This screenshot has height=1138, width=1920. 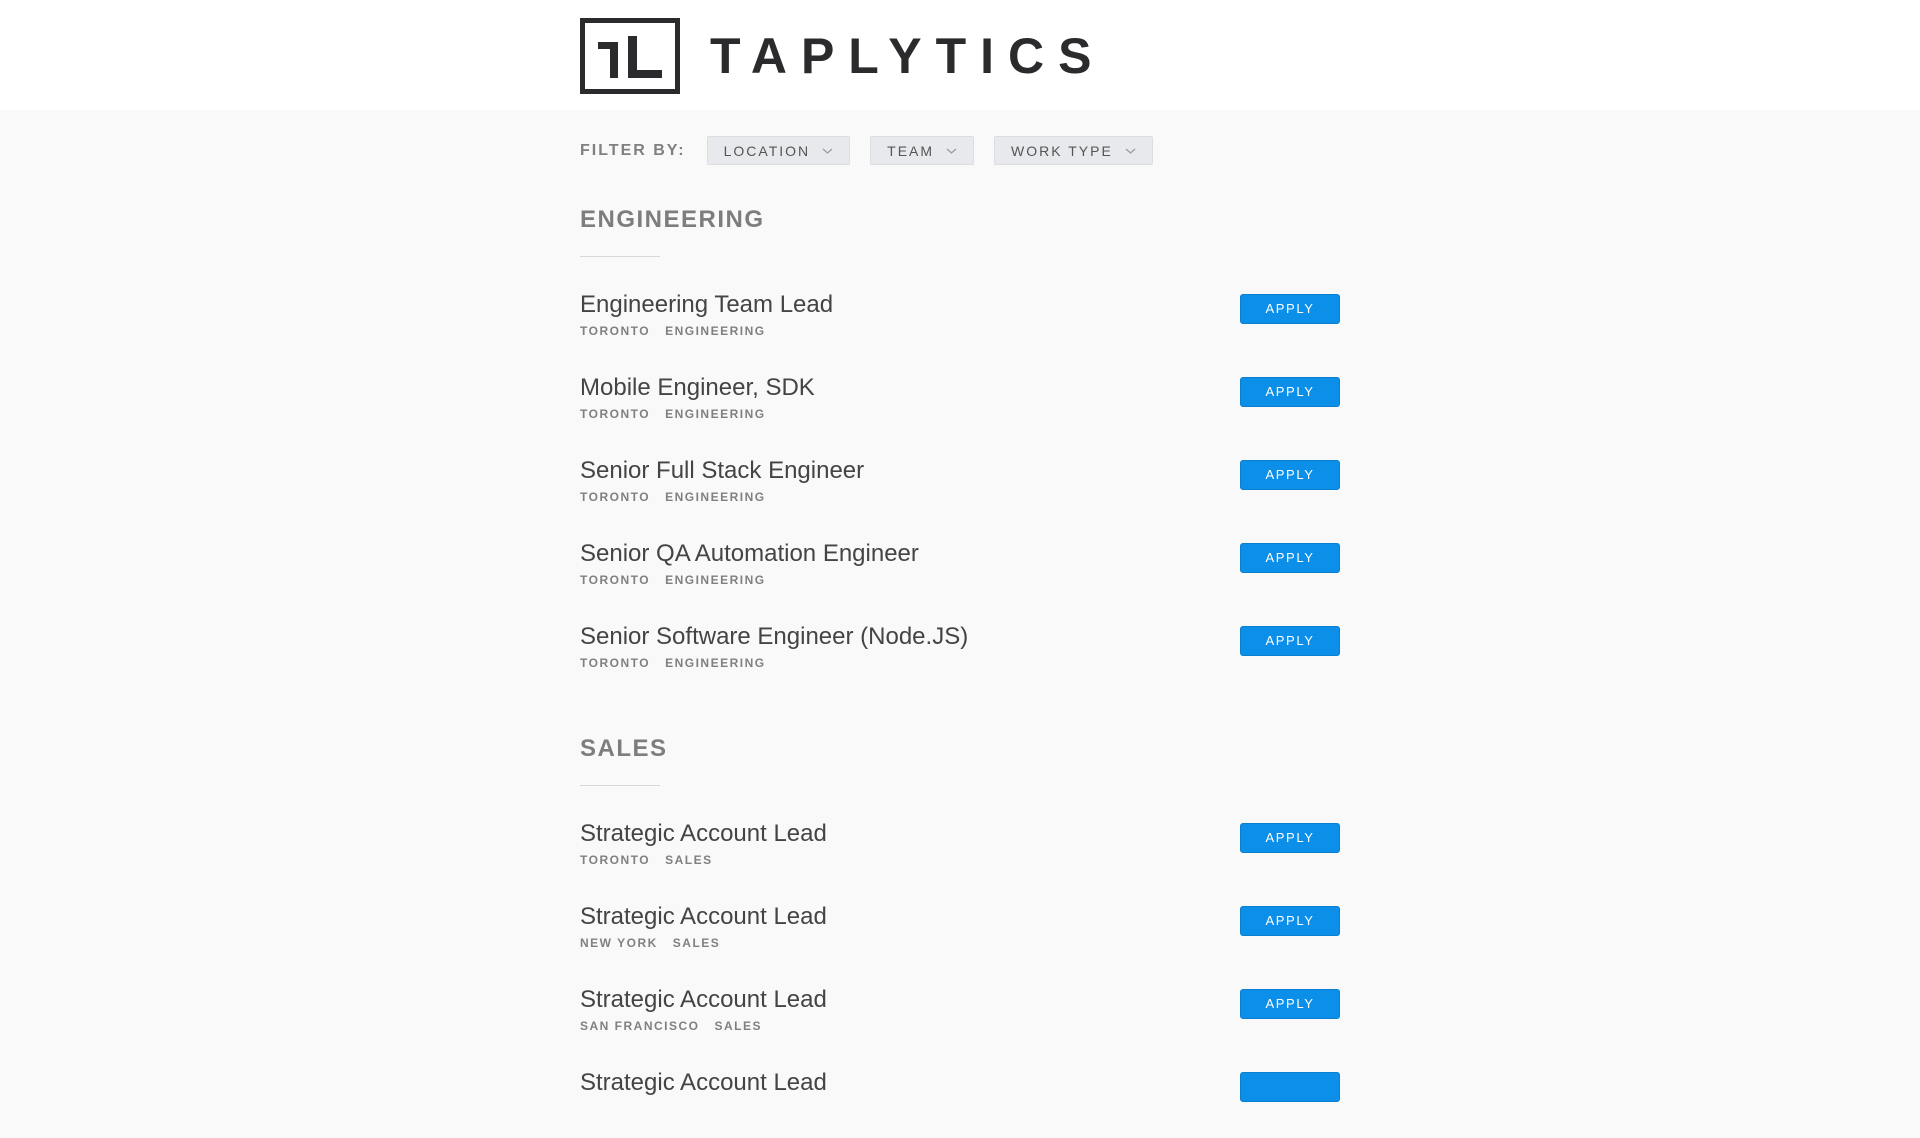 What do you see at coordinates (1290, 1087) in the screenshot?
I see `apply-button` at bounding box center [1290, 1087].